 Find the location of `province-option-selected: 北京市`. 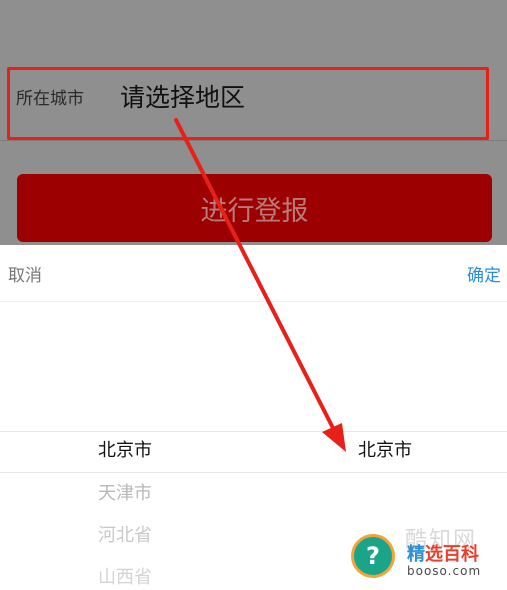

province-option-selected: 北京市 is located at coordinates (125, 451).